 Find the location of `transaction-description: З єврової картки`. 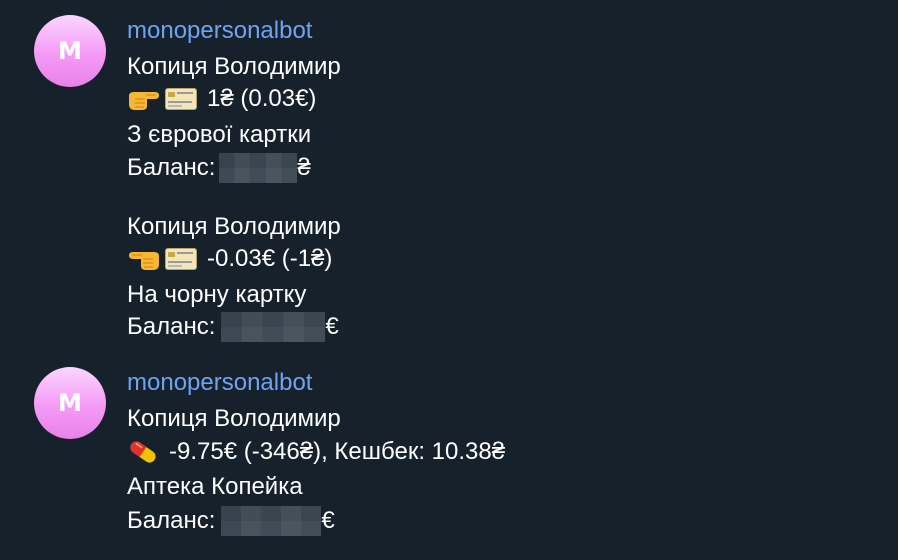

transaction-description: З єврової картки is located at coordinates (219, 134).